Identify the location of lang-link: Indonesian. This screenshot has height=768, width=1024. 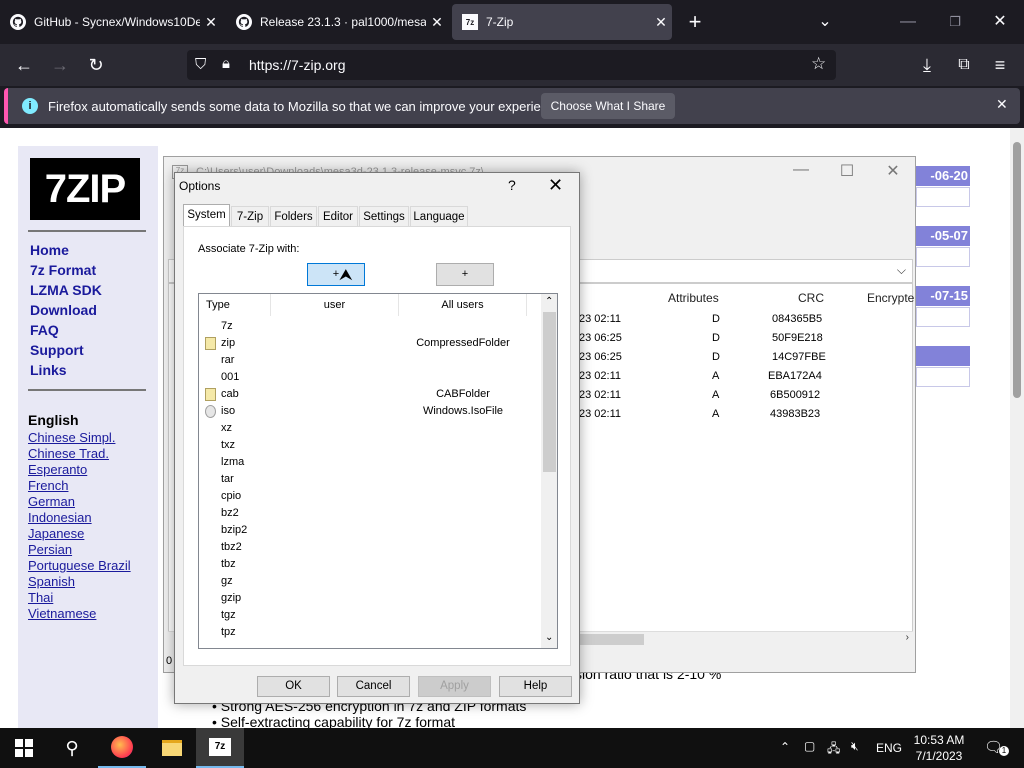
(60, 517).